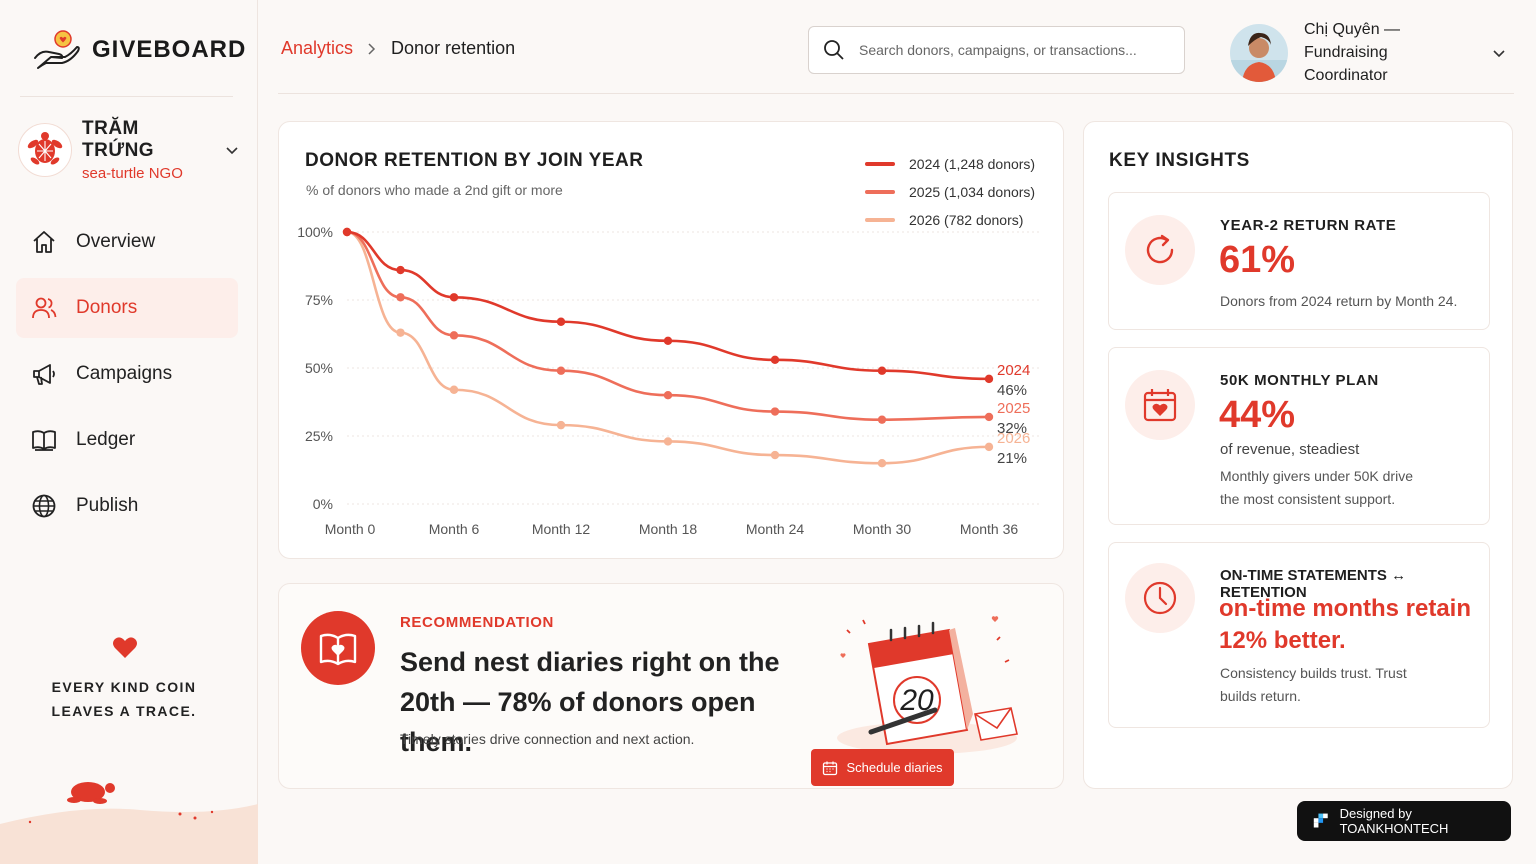 Image resolution: width=1536 pixels, height=864 pixels. Describe the element at coordinates (882, 529) in the screenshot. I see `x-tick-label: Month 30` at that location.